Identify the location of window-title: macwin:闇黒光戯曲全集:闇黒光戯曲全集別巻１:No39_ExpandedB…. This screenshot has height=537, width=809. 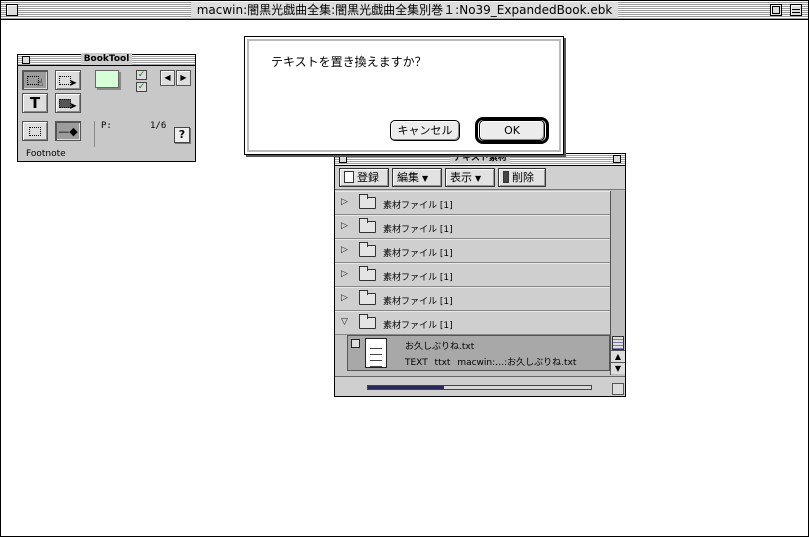
(404, 10).